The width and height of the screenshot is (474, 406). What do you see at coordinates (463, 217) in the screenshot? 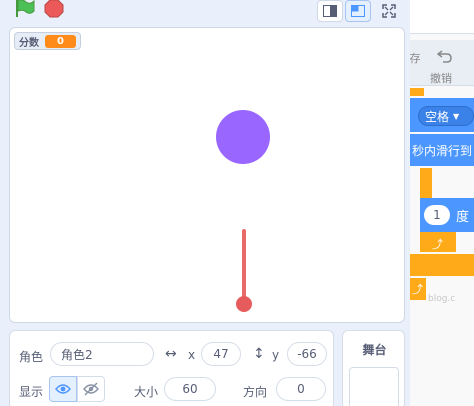
I see `degree-label: 度` at bounding box center [463, 217].